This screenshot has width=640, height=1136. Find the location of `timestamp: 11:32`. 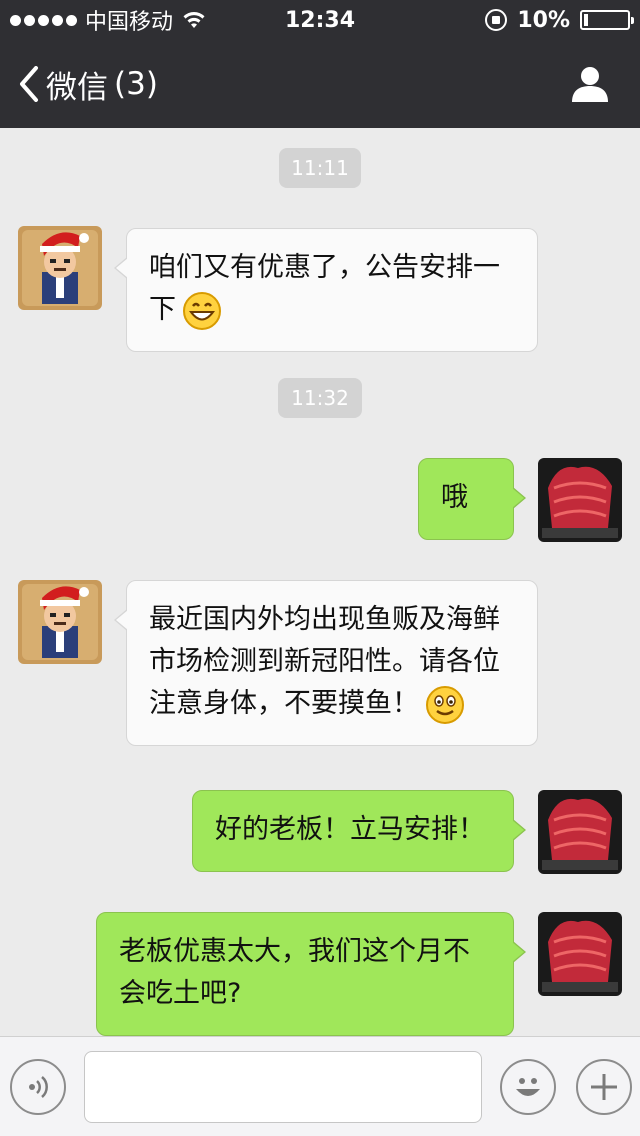

timestamp: 11:32 is located at coordinates (320, 398).